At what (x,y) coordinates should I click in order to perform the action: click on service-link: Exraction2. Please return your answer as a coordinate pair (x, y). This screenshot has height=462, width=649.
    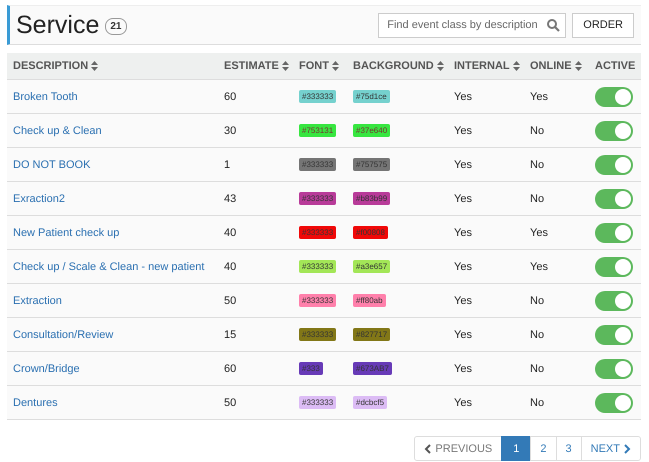
    Looking at the image, I should click on (39, 198).